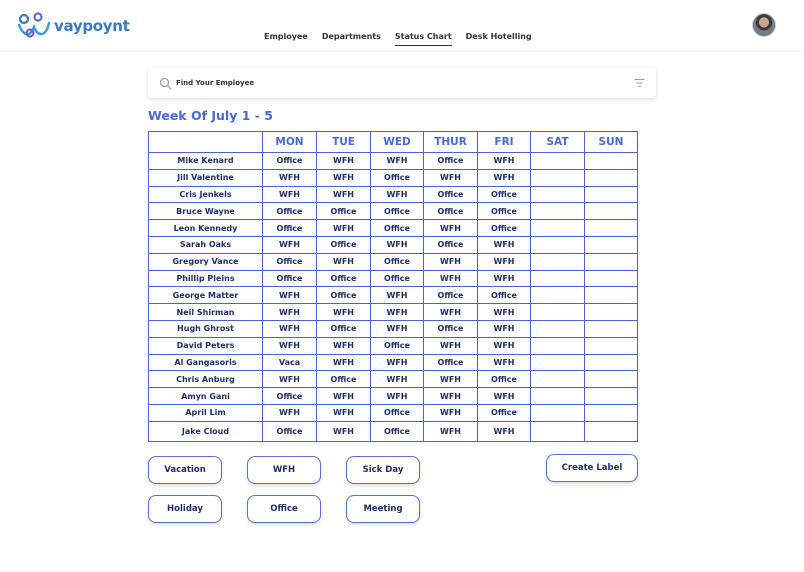 This screenshot has width=804, height=572. Describe the element at coordinates (205, 328) in the screenshot. I see `employee-name: Hugh Ghrost` at that location.